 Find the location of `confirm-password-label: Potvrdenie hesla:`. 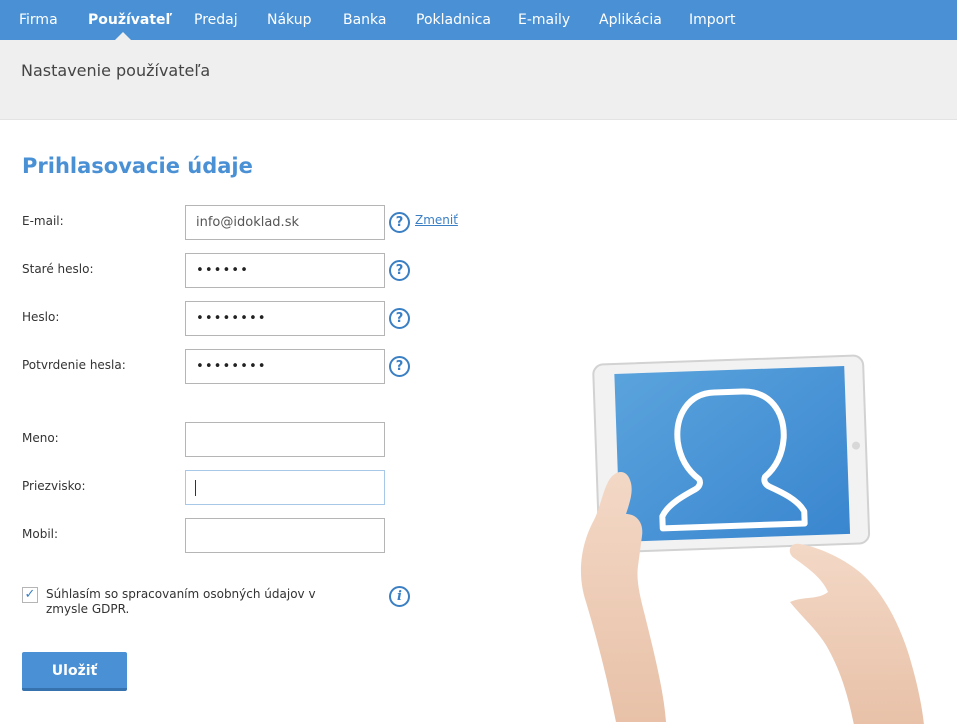

confirm-password-label: Potvrdenie hesla: is located at coordinates (74, 365).